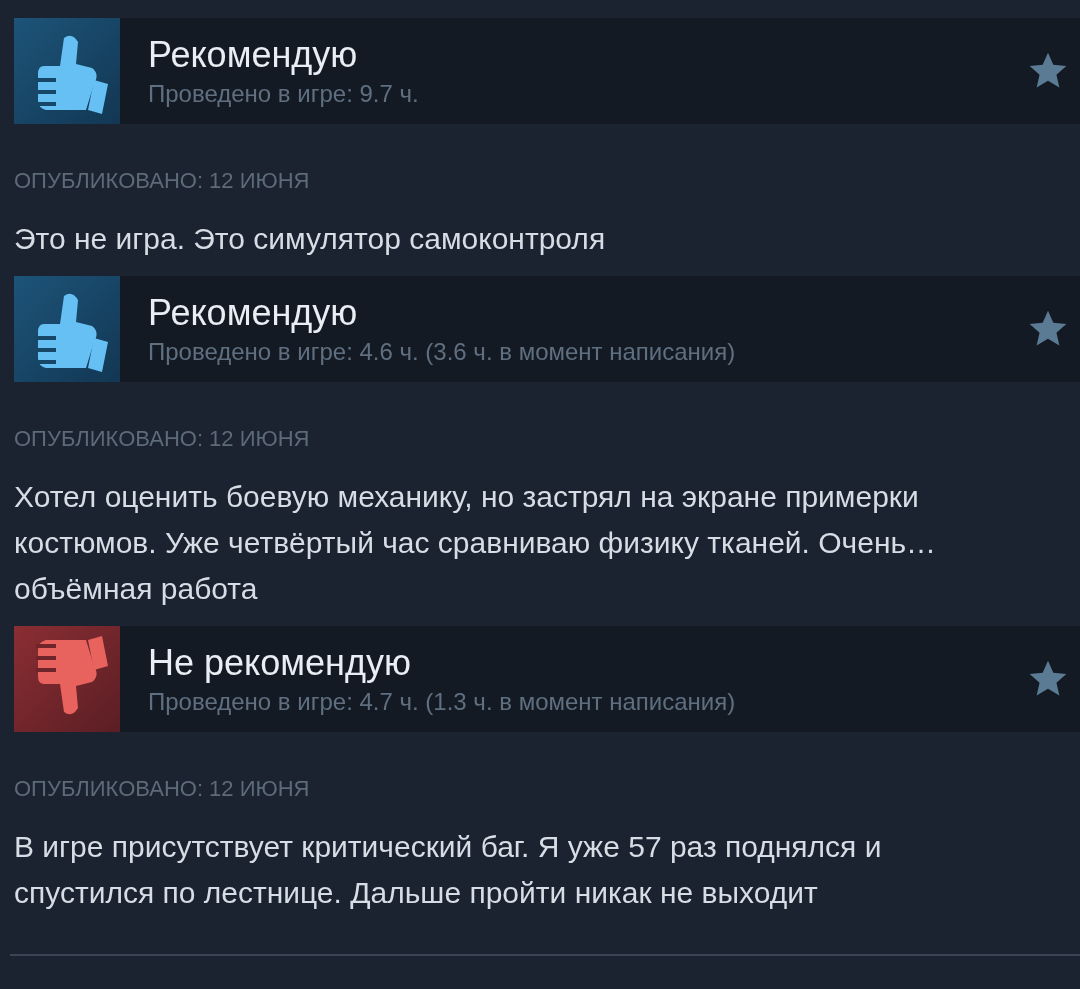  I want to click on review-verdict: Не рекомендую, so click(280, 663).